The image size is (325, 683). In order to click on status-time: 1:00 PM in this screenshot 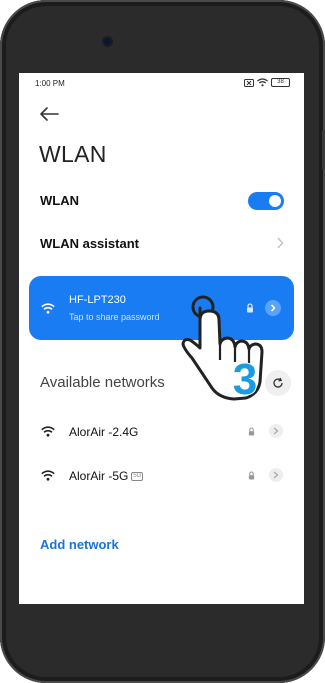, I will do `click(50, 83)`.